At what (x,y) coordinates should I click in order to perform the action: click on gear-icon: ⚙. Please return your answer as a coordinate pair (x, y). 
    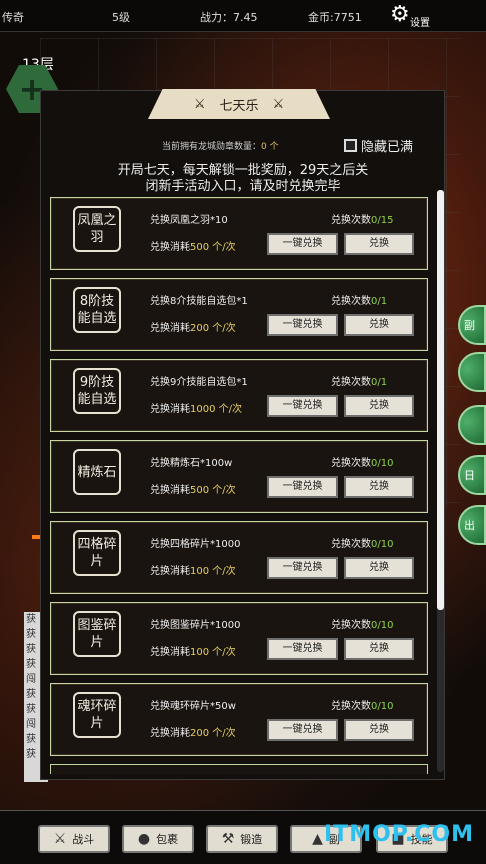
    Looking at the image, I should click on (400, 14).